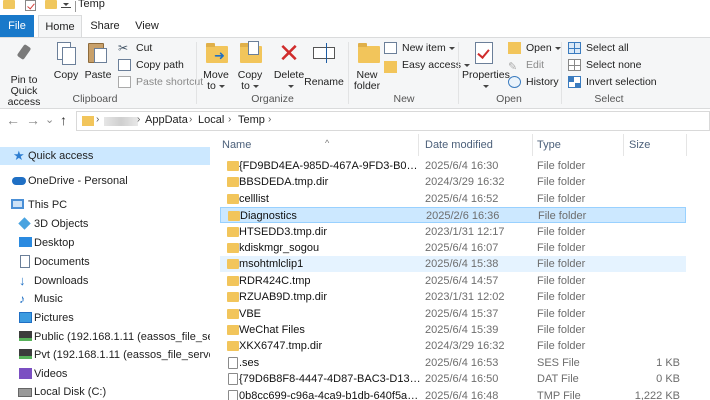  What do you see at coordinates (367, 66) in the screenshot?
I see `new-folder-button: New folder` at bounding box center [367, 66].